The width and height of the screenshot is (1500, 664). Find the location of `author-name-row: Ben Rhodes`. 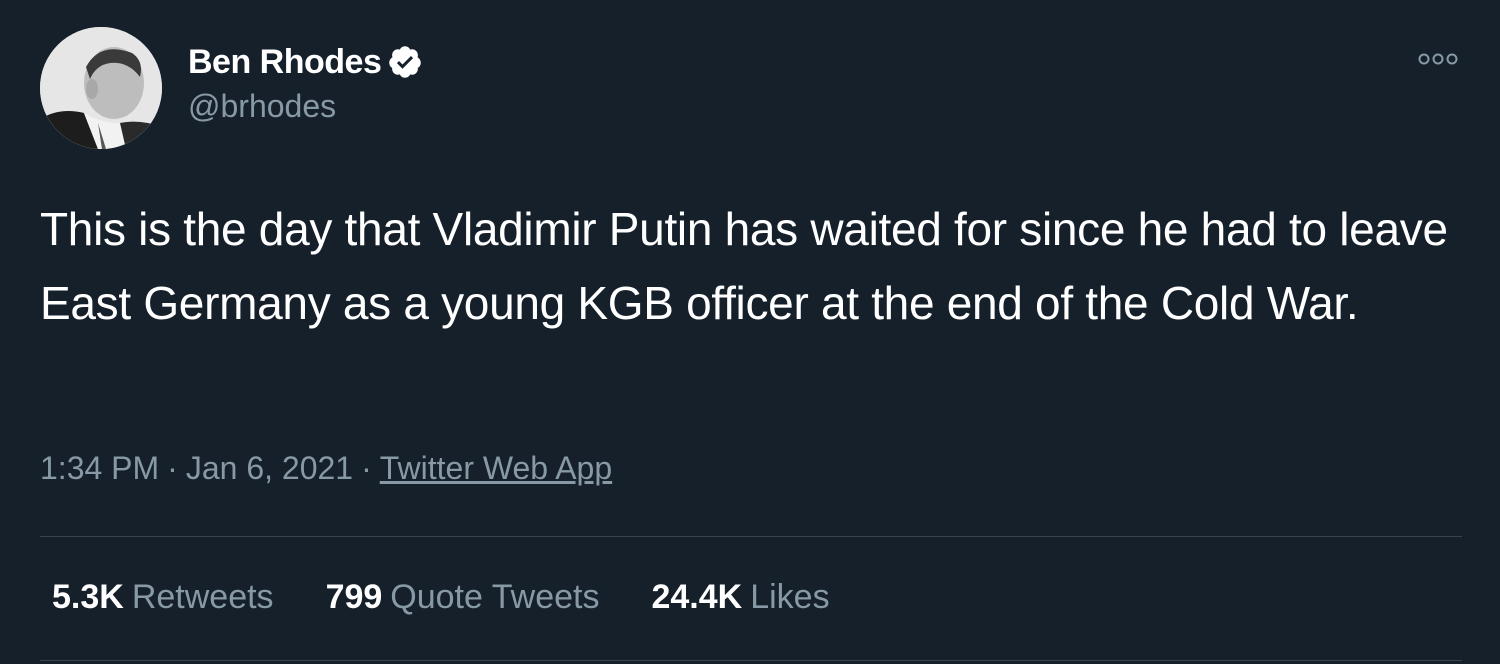

author-name-row: Ben Rhodes is located at coordinates (305, 62).